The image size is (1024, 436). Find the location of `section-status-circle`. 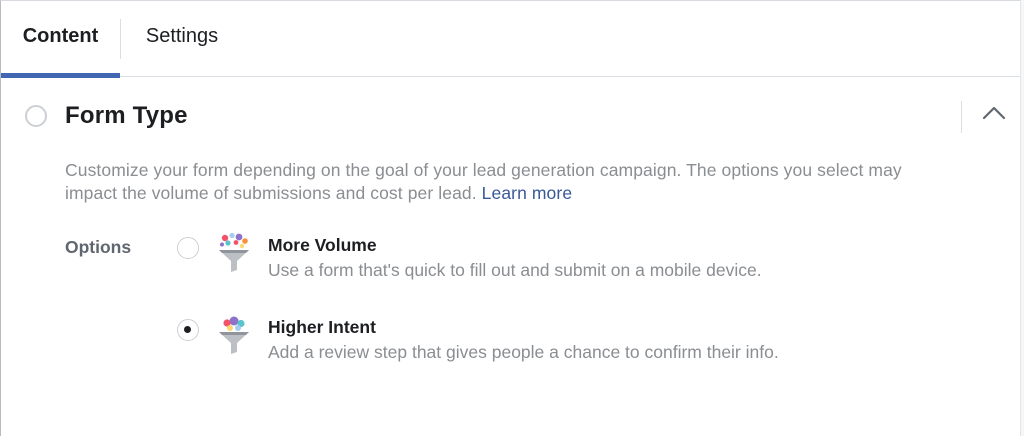

section-status-circle is located at coordinates (36, 116).